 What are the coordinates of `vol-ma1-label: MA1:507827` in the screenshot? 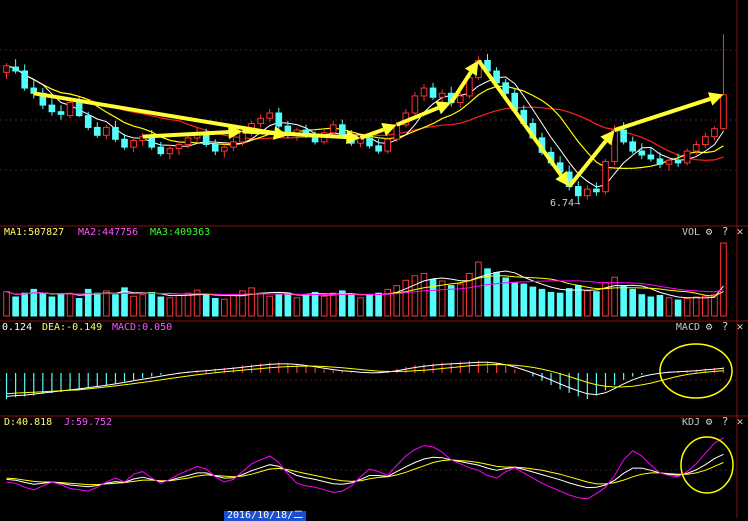 It's located at (34, 232).